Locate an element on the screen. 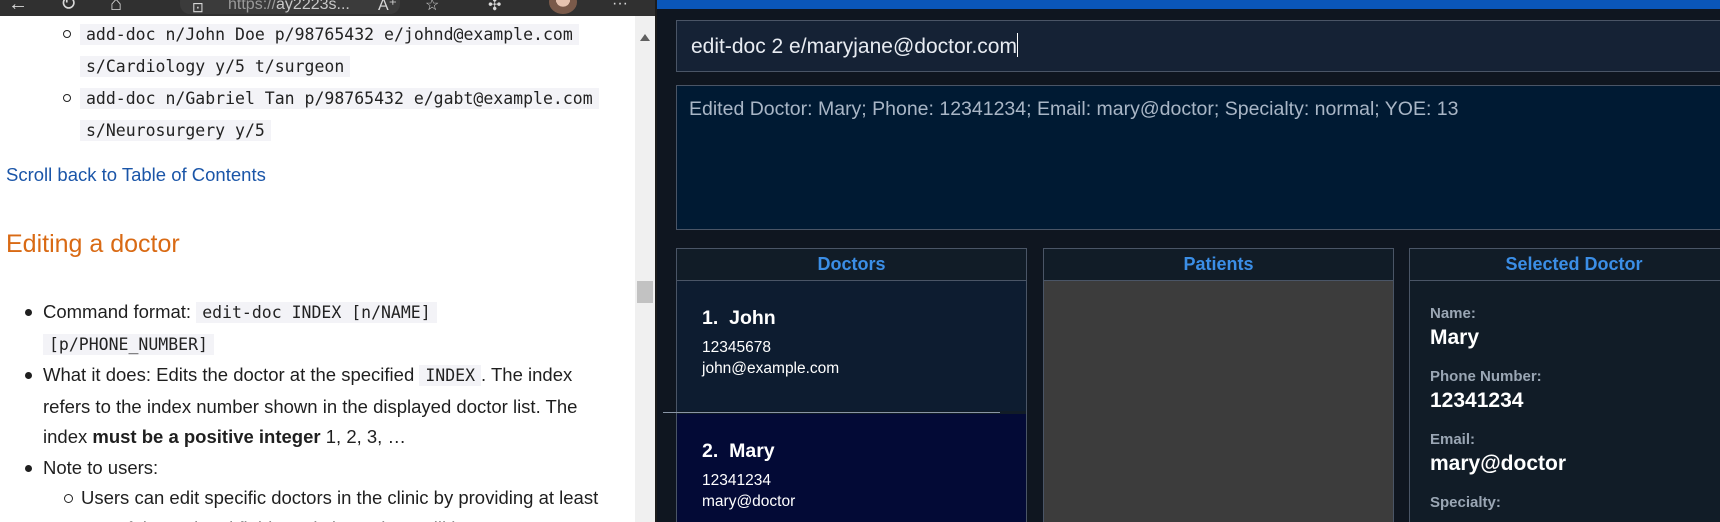 The image size is (1720, 522). doctor-card-email: mary@doctor is located at coordinates (749, 501).